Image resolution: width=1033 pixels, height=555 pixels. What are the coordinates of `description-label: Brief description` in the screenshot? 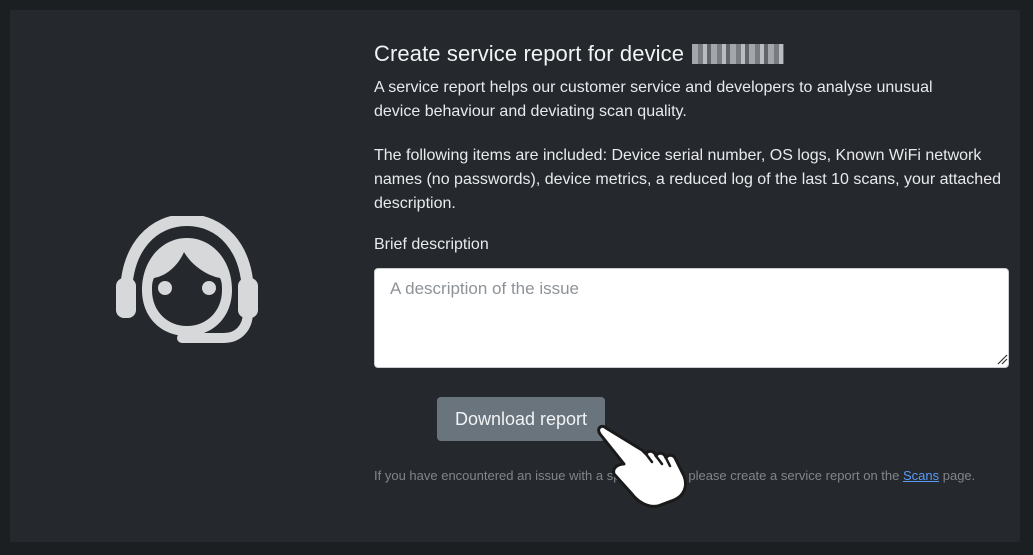 It's located at (431, 244).